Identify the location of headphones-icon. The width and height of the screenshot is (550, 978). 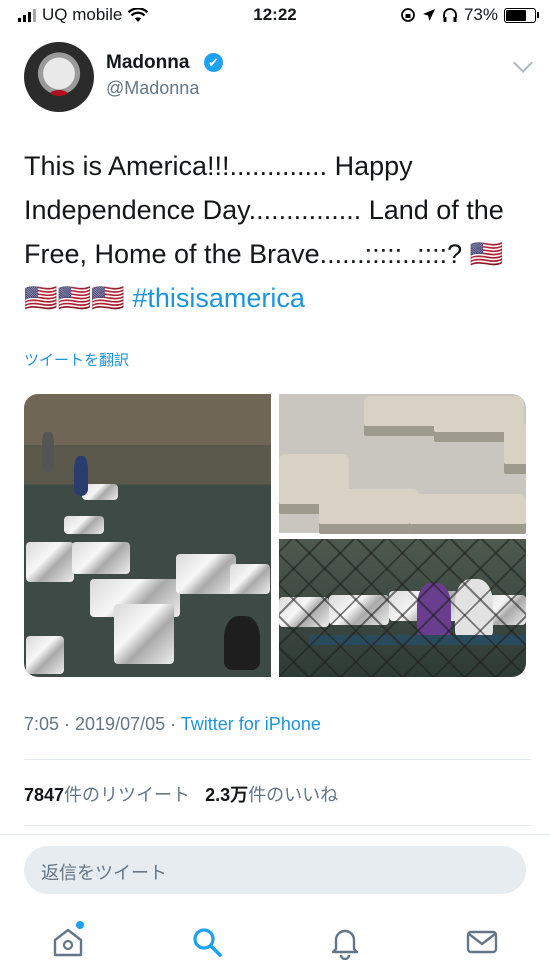
(450, 15).